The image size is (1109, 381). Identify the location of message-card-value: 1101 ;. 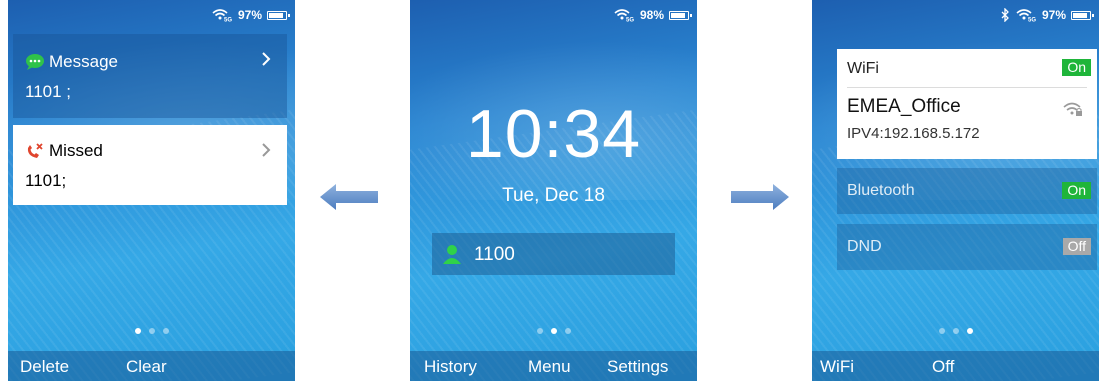
(48, 91).